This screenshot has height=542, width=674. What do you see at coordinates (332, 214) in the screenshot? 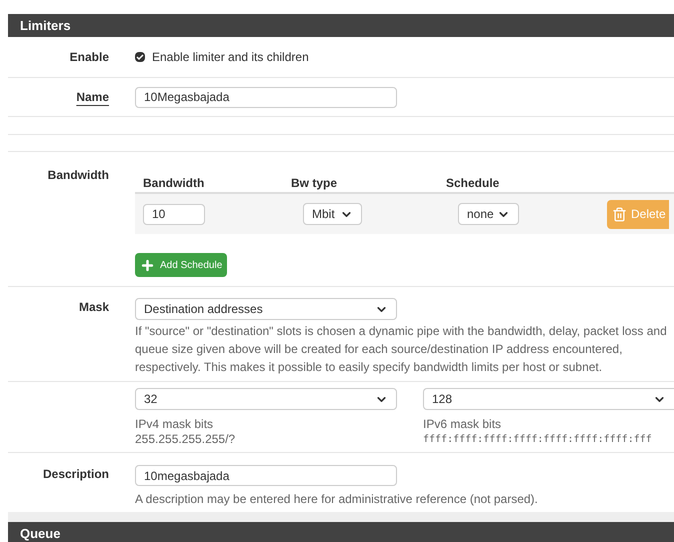
I see `bw-type-select: Mbit` at bounding box center [332, 214].